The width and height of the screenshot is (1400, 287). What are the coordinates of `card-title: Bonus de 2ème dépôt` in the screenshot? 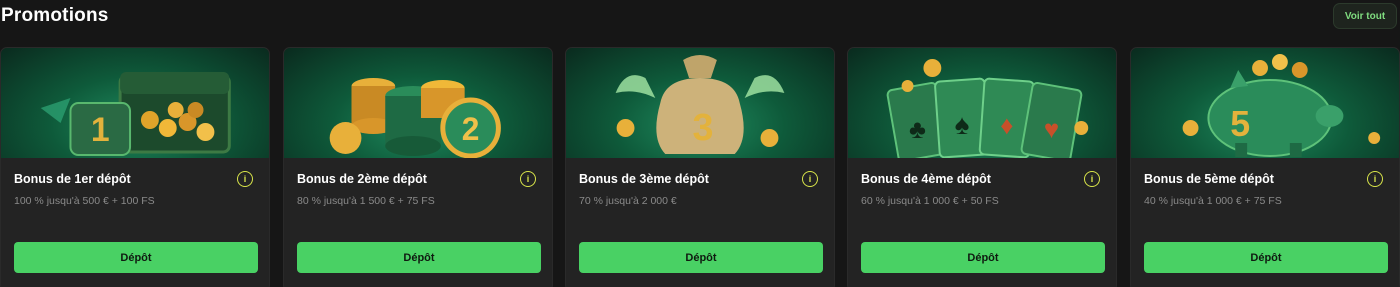 It's located at (362, 179).